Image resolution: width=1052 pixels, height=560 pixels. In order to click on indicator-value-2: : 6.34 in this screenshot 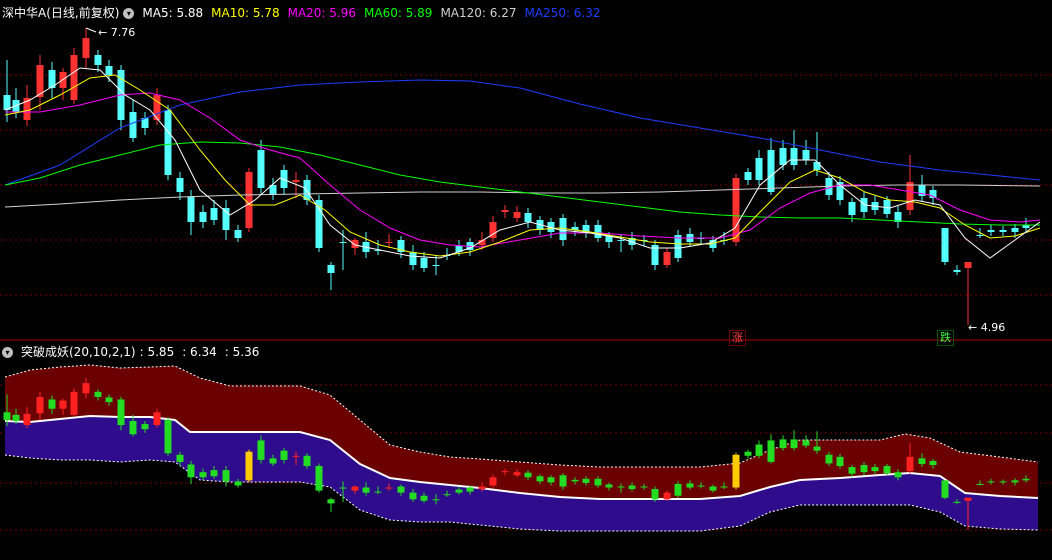, I will do `click(199, 352)`.